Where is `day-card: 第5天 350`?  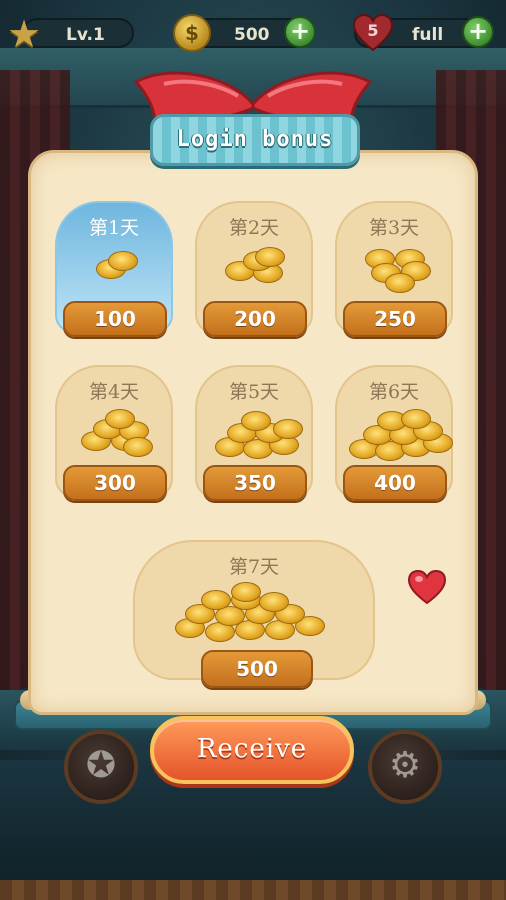
day-card: 第5天 350 is located at coordinates (254, 433).